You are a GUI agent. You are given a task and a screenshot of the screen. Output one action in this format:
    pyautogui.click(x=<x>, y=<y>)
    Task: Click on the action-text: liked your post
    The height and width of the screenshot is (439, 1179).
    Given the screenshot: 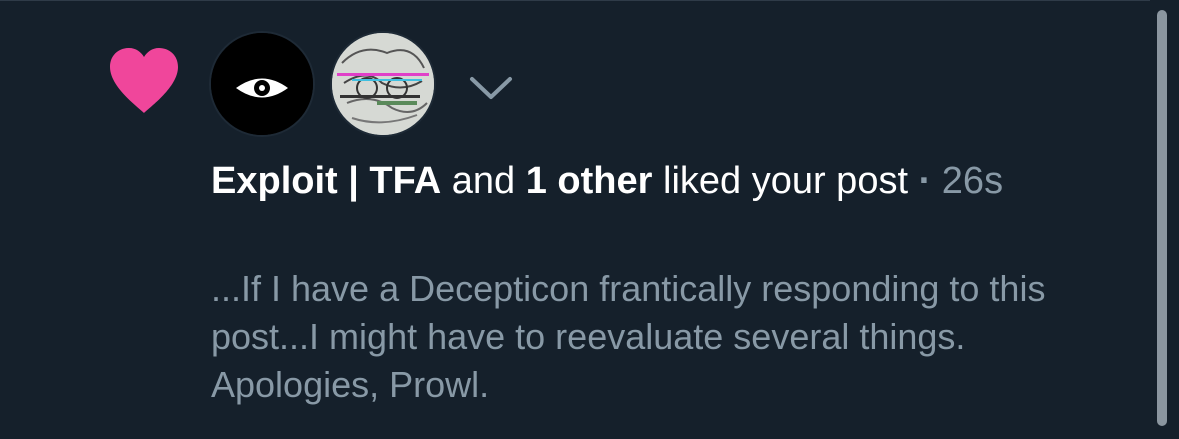 What is the action you would take?
    pyautogui.click(x=780, y=181)
    